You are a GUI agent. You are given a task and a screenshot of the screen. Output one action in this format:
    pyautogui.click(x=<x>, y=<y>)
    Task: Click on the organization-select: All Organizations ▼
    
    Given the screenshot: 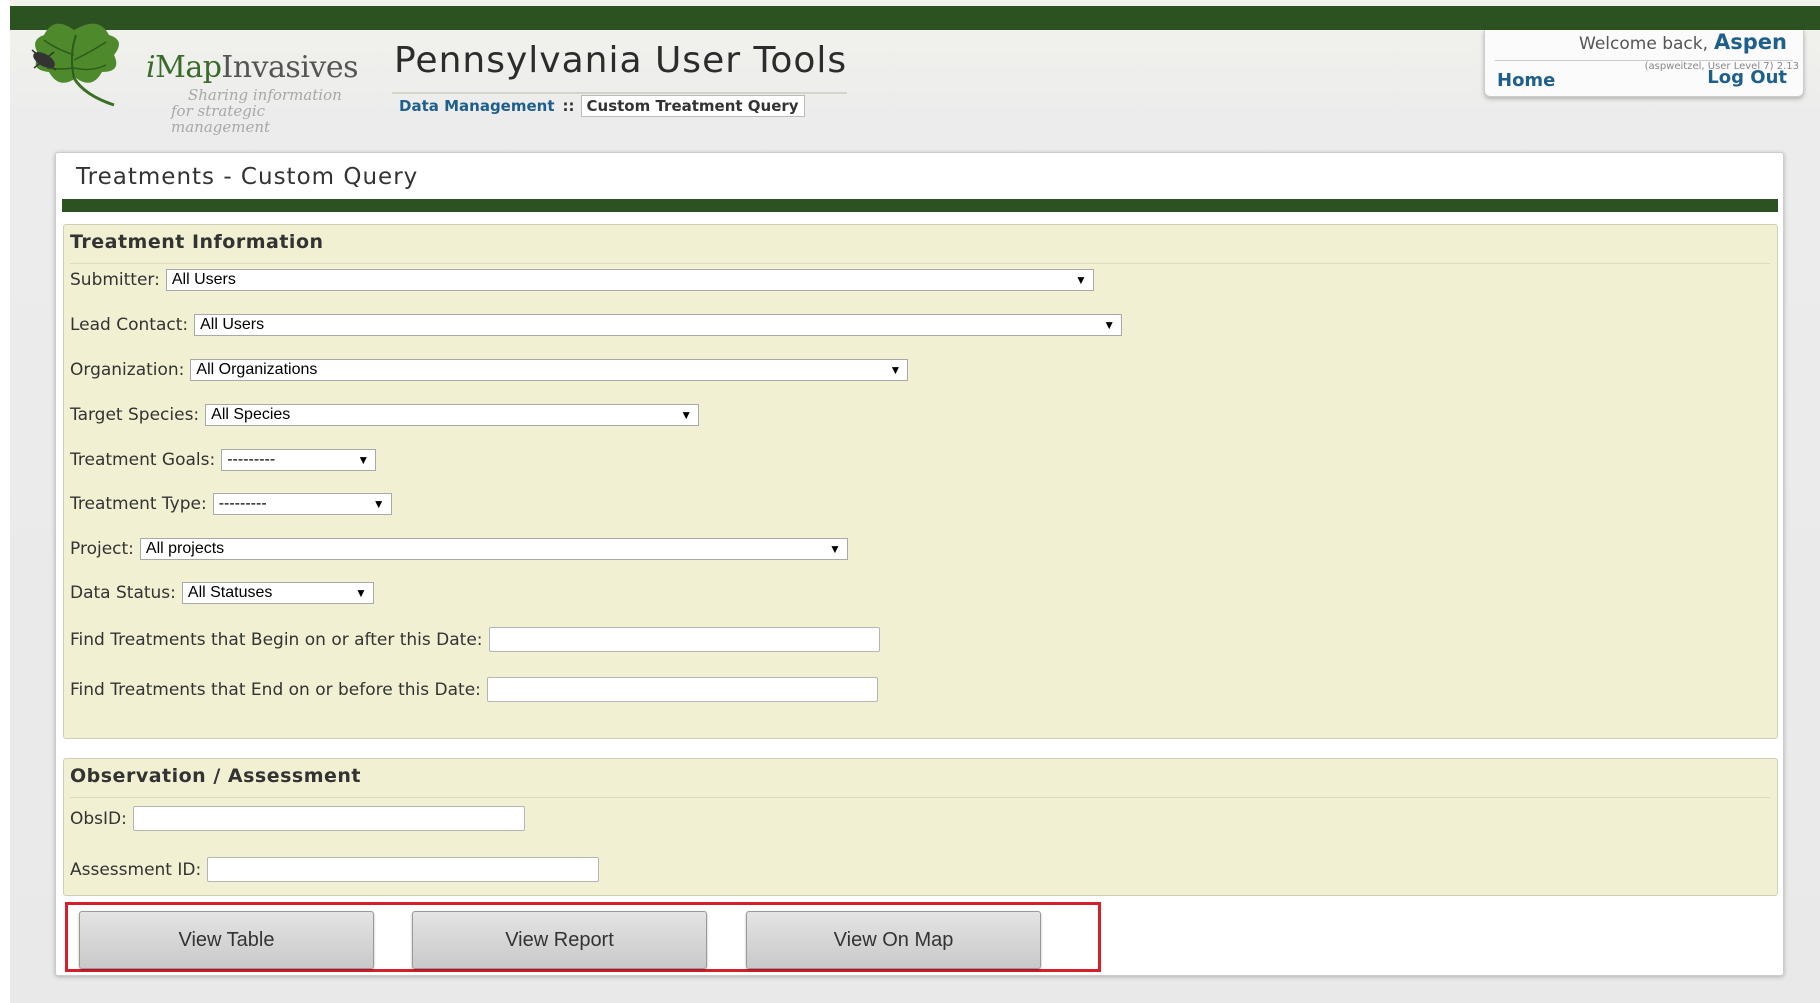 What is the action you would take?
    pyautogui.click(x=549, y=370)
    